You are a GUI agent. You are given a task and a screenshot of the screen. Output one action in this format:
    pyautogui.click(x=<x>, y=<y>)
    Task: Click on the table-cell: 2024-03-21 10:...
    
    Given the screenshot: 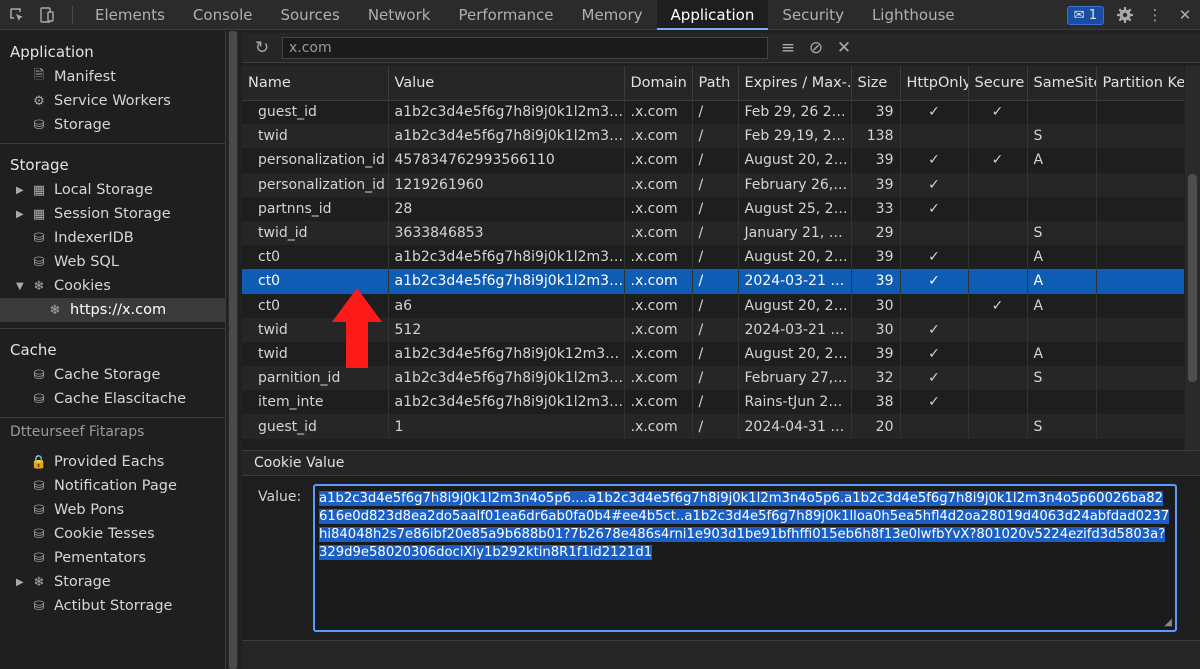 What is the action you would take?
    pyautogui.click(x=795, y=329)
    